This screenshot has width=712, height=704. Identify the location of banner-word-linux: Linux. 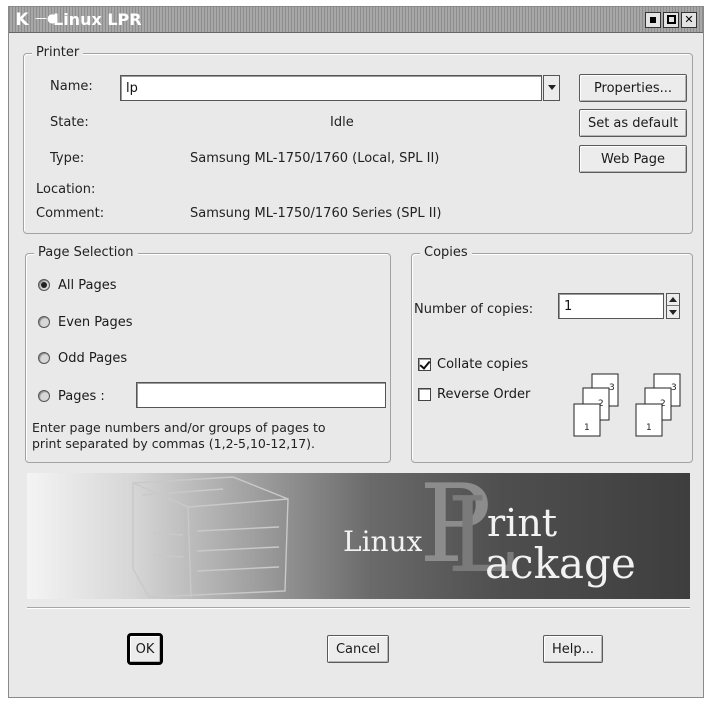
(383, 541).